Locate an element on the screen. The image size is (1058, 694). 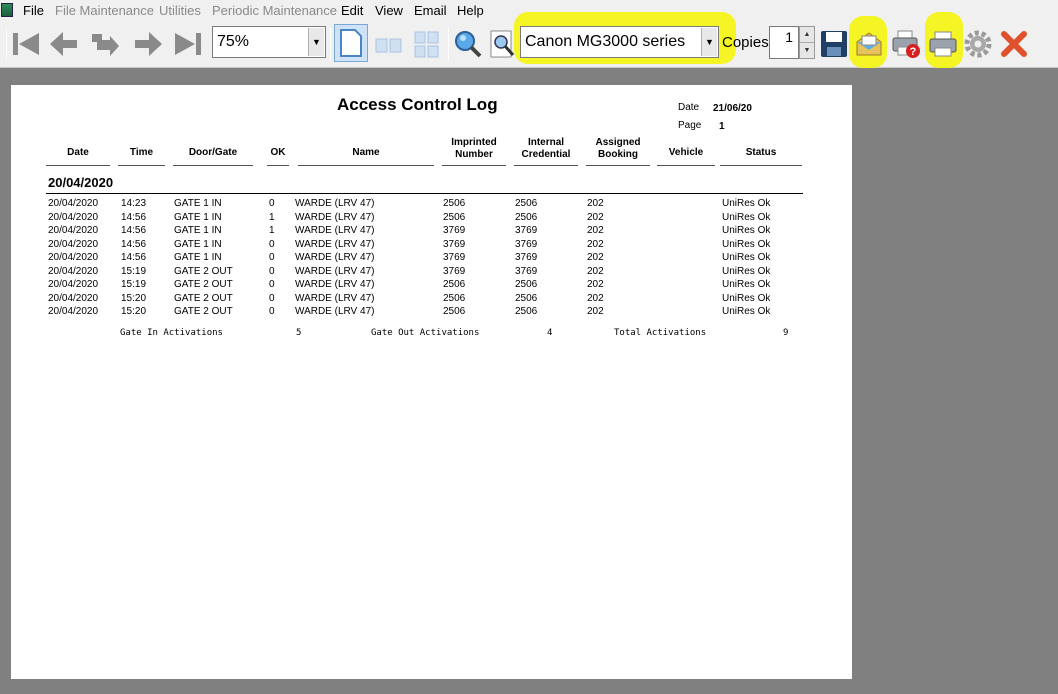
copies-stepper: ▲ ▼ is located at coordinates (807, 42).